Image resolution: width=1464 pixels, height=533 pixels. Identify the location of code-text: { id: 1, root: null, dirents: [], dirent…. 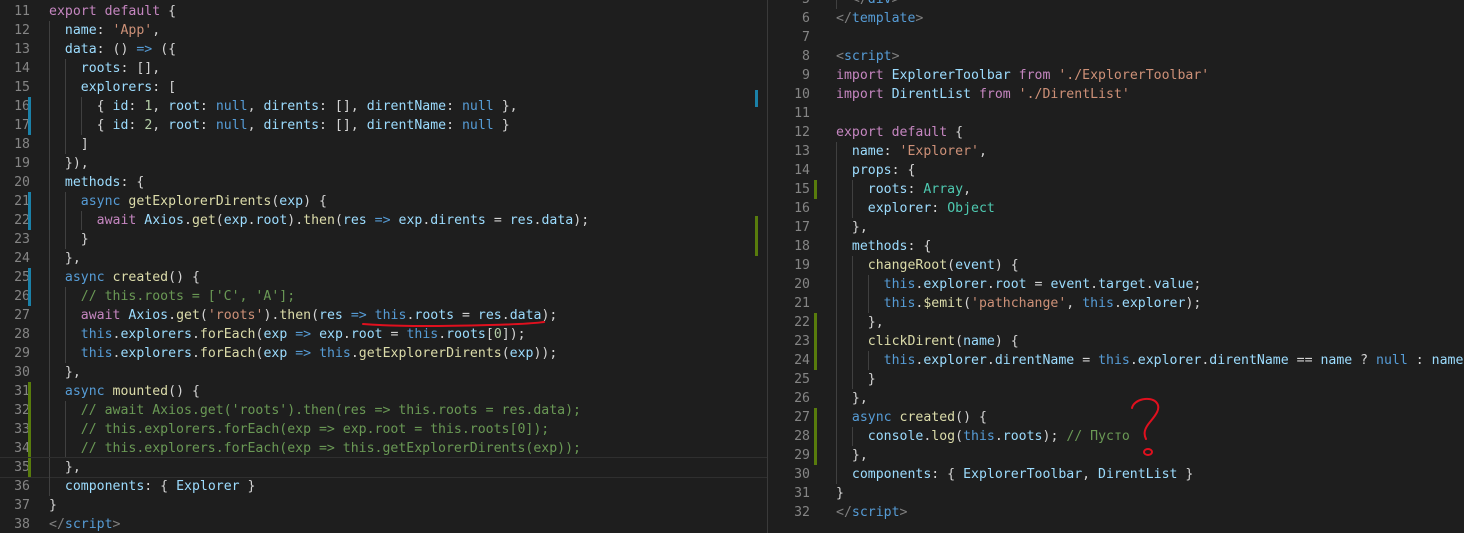
(283, 106).